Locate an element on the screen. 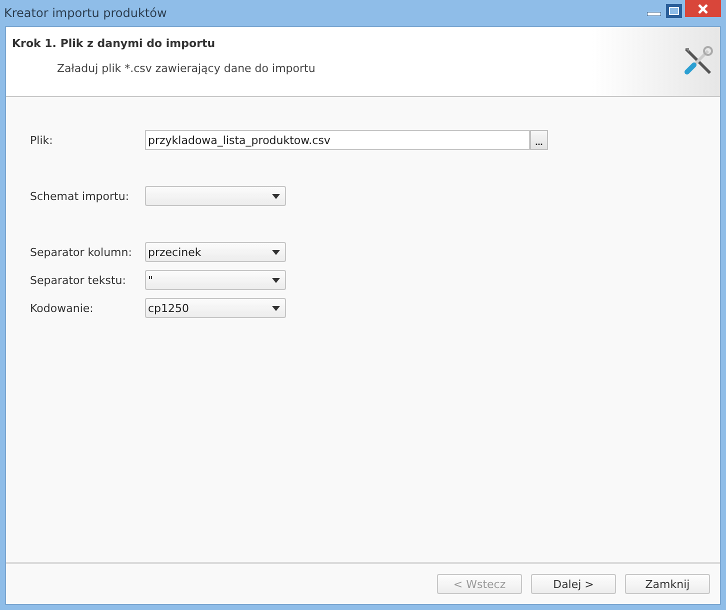 The height and width of the screenshot is (610, 726). dropdown-value: " is located at coordinates (151, 280).